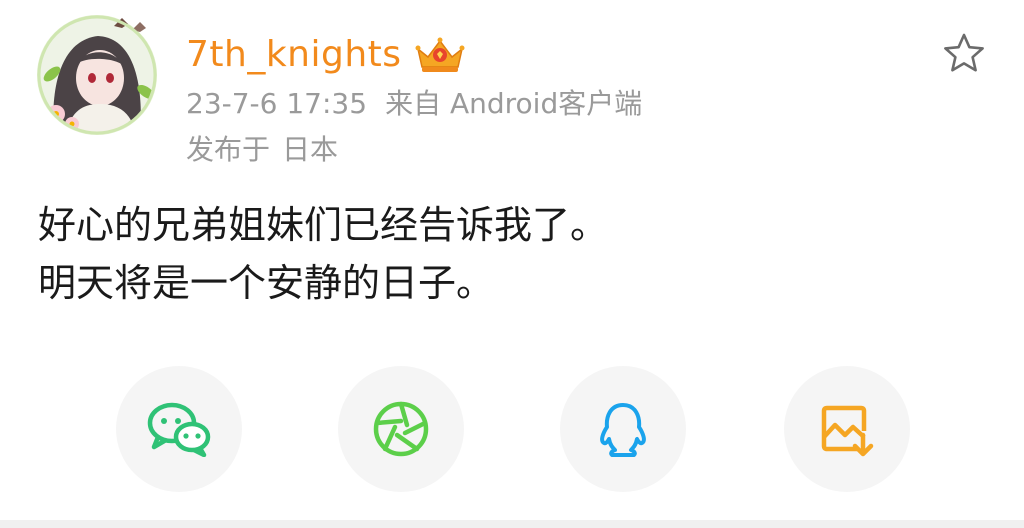 The height and width of the screenshot is (528, 1024). What do you see at coordinates (294, 55) in the screenshot?
I see `username-link: 7th_knights` at bounding box center [294, 55].